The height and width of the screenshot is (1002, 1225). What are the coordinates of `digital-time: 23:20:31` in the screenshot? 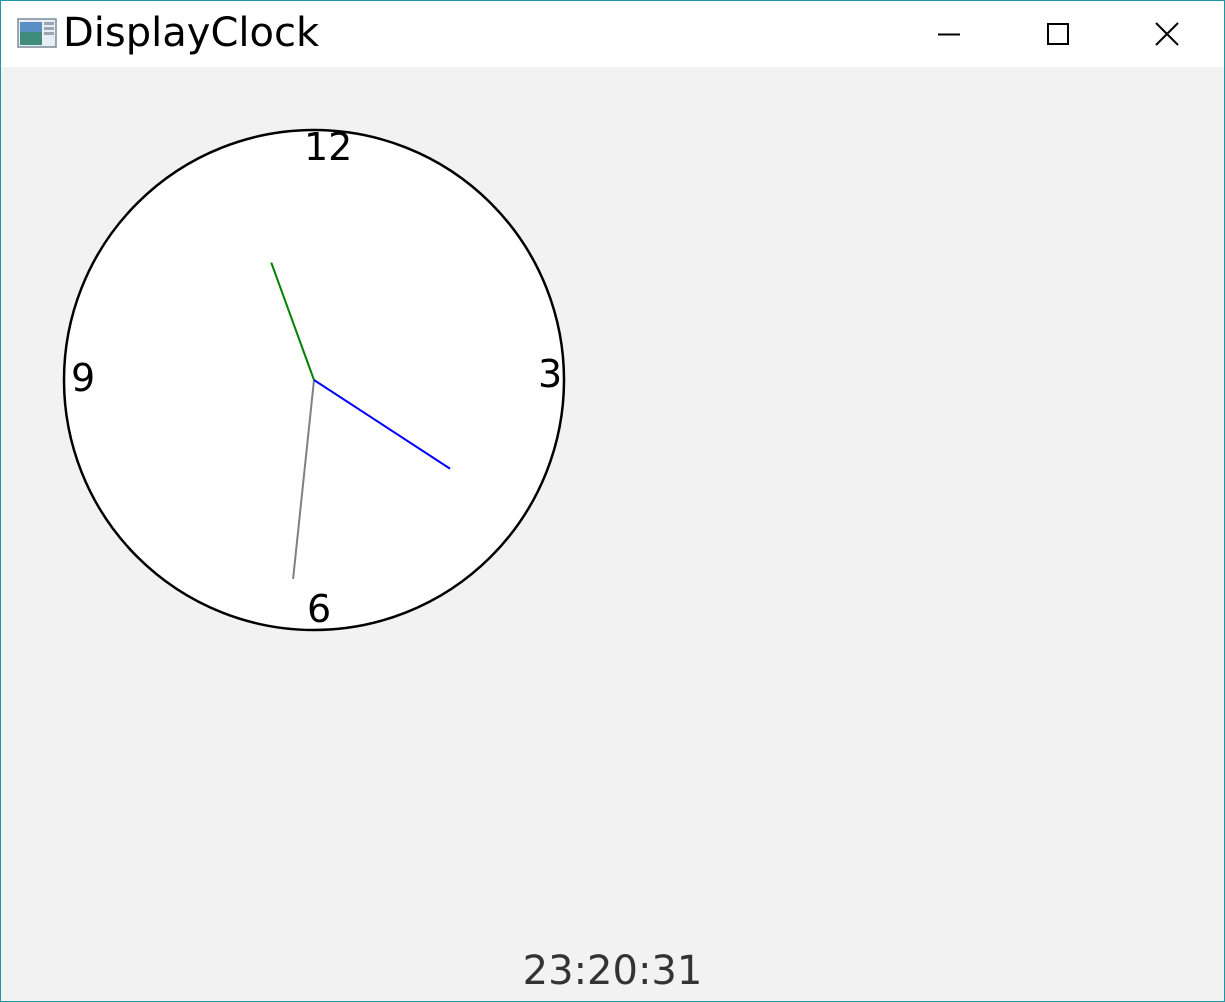 It's located at (612, 971).